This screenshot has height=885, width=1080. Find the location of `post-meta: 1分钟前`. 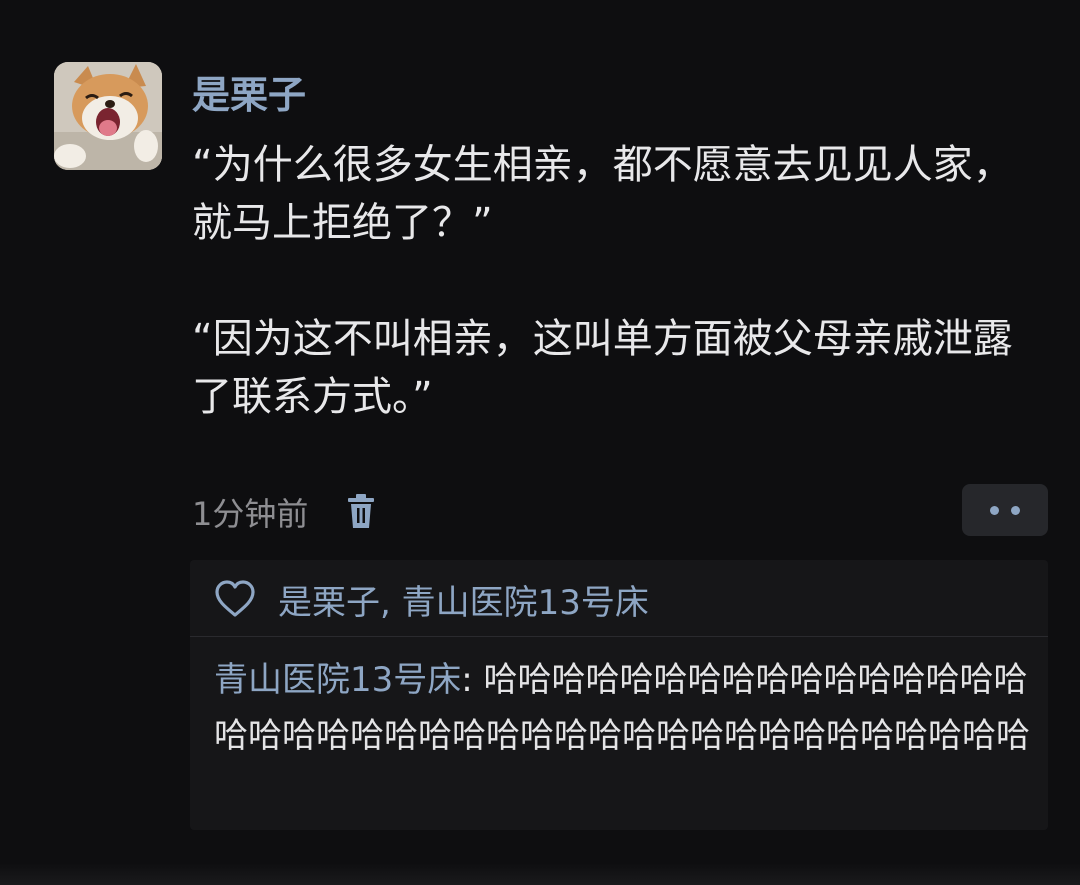

post-meta: 1分钟前 is located at coordinates (284, 512).